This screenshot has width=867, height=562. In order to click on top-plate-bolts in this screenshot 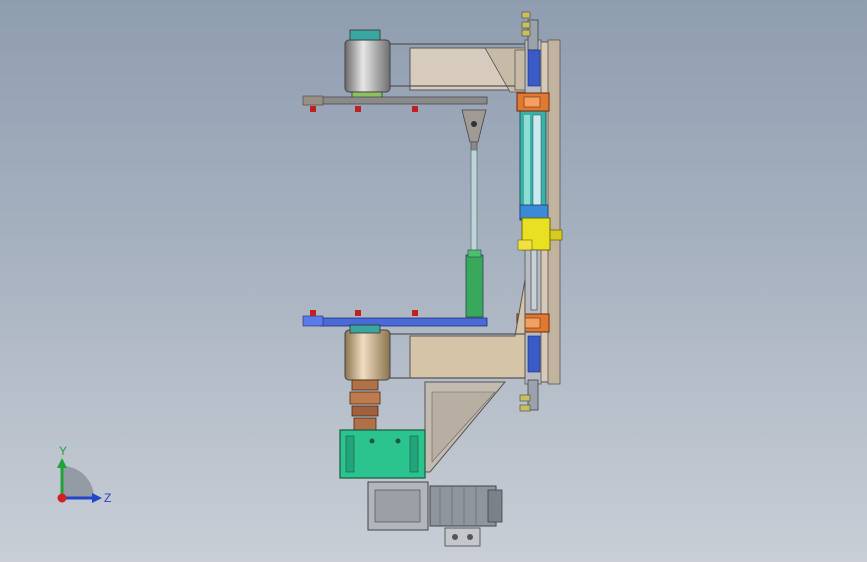, I will do `click(364, 109)`.